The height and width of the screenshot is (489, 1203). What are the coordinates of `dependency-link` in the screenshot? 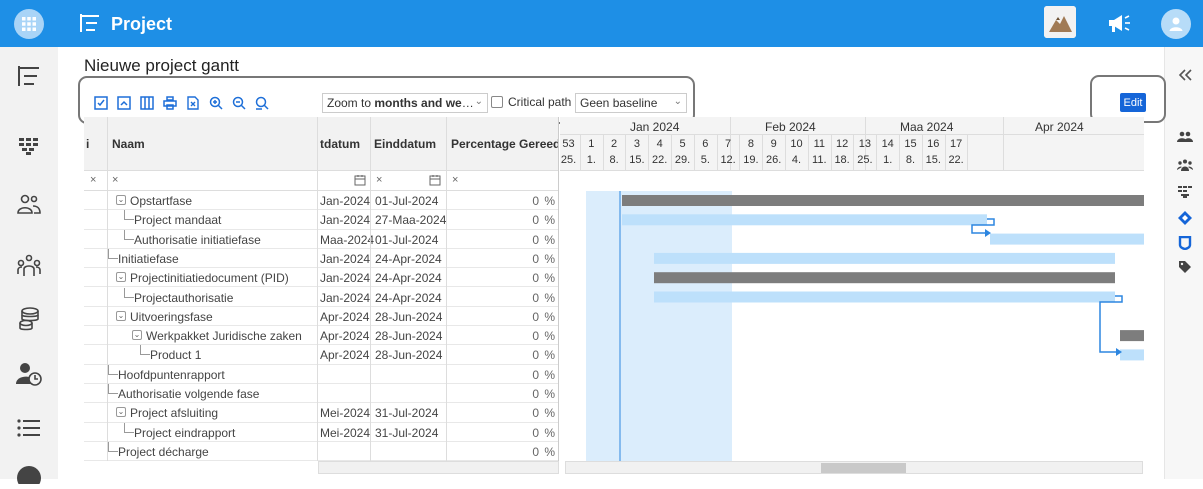 It's located at (1111, 324).